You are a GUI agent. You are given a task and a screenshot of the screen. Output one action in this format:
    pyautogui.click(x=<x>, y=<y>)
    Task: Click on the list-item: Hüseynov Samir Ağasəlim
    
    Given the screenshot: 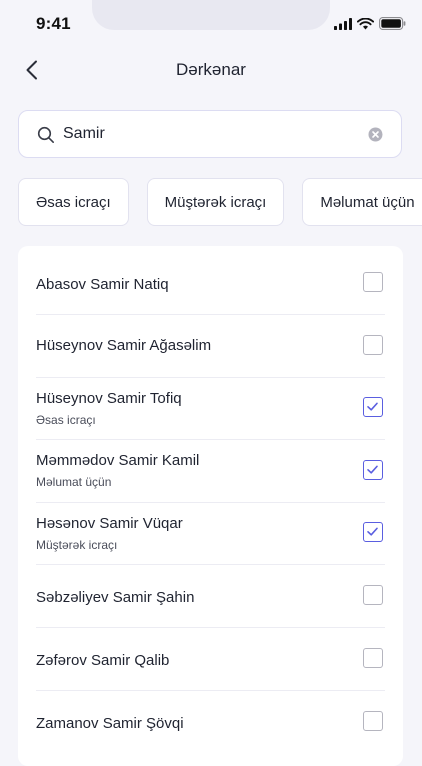 What is the action you would take?
    pyautogui.click(x=210, y=346)
    